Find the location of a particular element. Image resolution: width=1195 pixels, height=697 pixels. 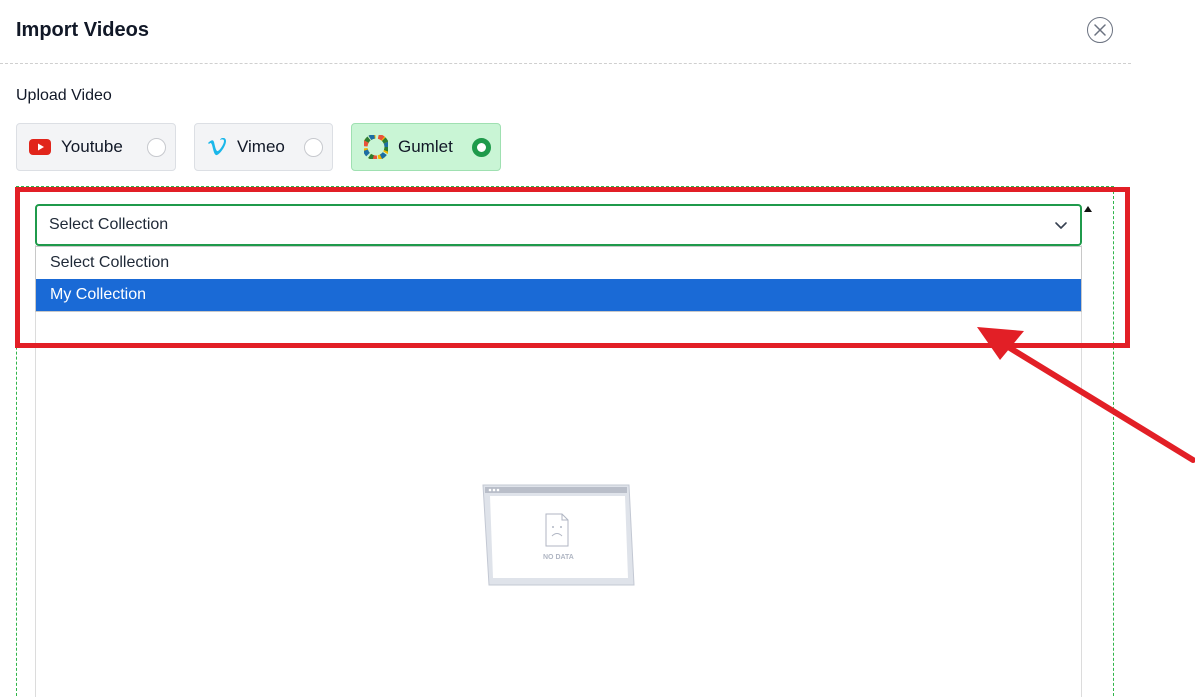

close-icon is located at coordinates (1100, 30).